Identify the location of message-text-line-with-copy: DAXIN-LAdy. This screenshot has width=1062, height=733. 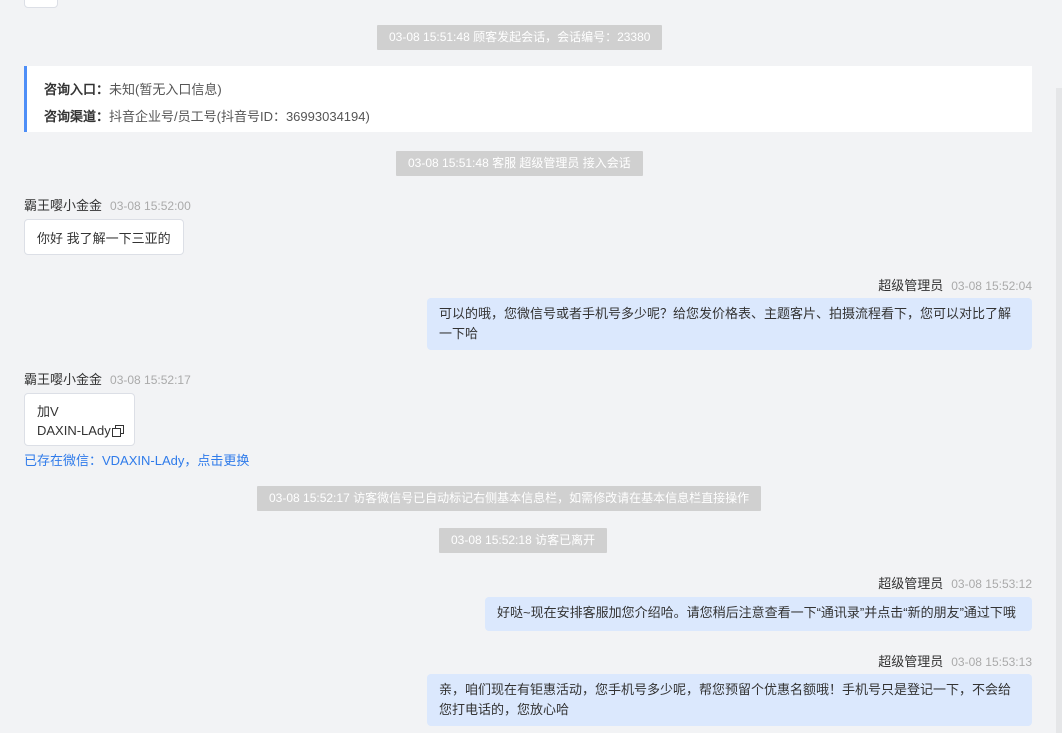
(80, 431).